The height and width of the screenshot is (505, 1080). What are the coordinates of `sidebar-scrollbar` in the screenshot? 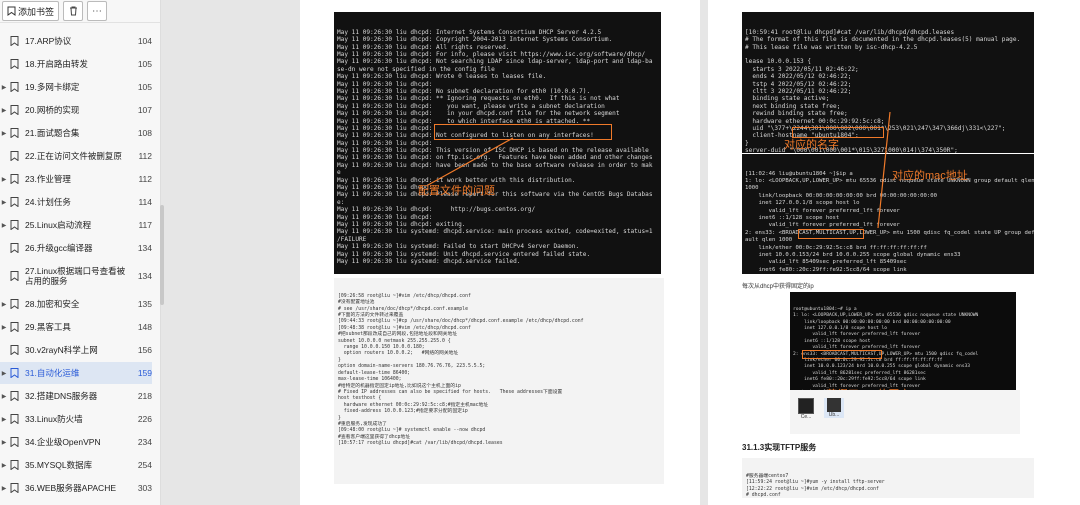 It's located at (162, 255).